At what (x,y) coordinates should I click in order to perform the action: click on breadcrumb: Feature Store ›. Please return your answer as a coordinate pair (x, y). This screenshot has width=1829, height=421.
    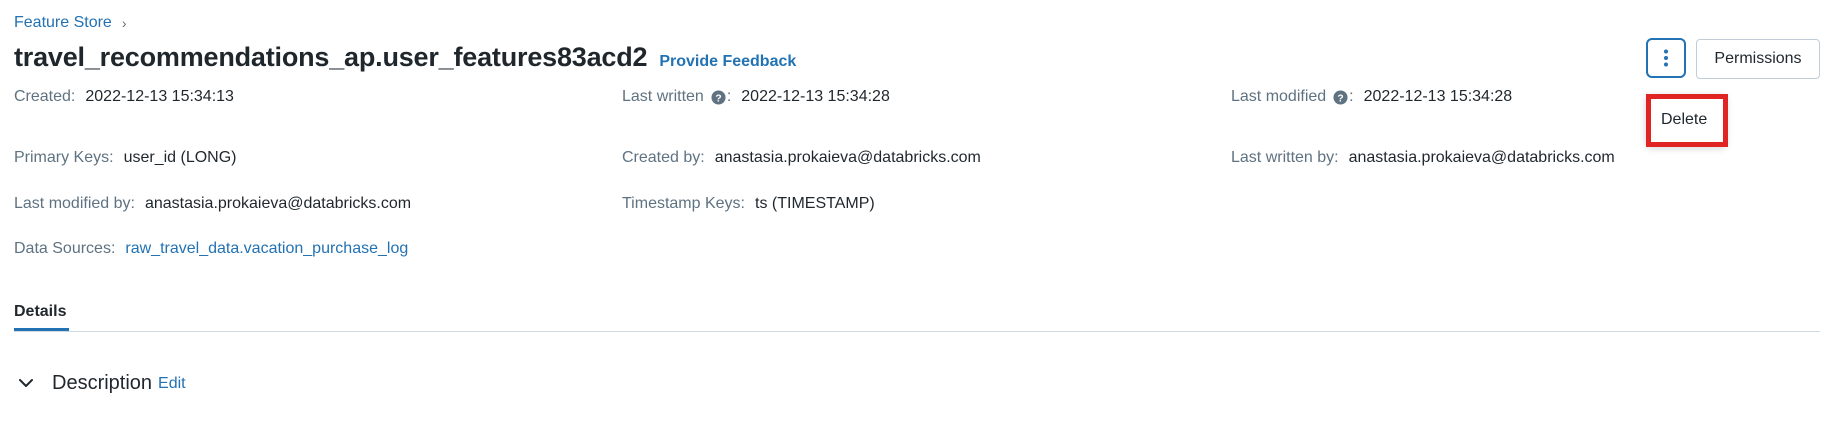
    Looking at the image, I should click on (70, 23).